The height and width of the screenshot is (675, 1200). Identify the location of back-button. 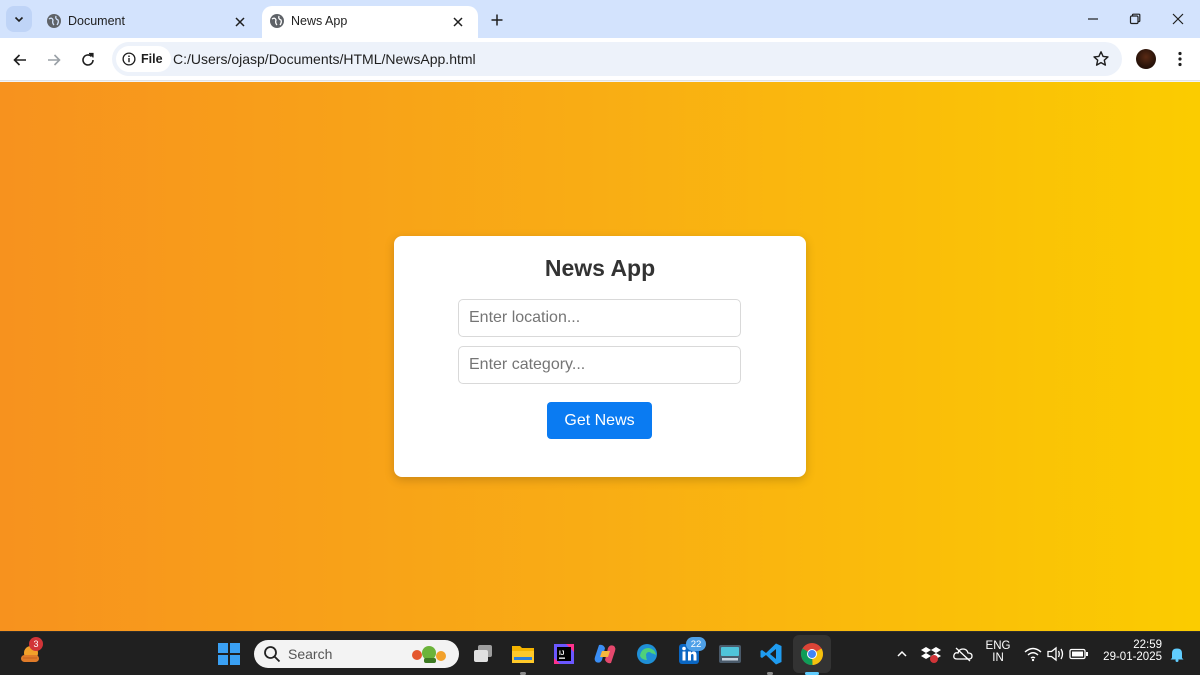
(20, 60).